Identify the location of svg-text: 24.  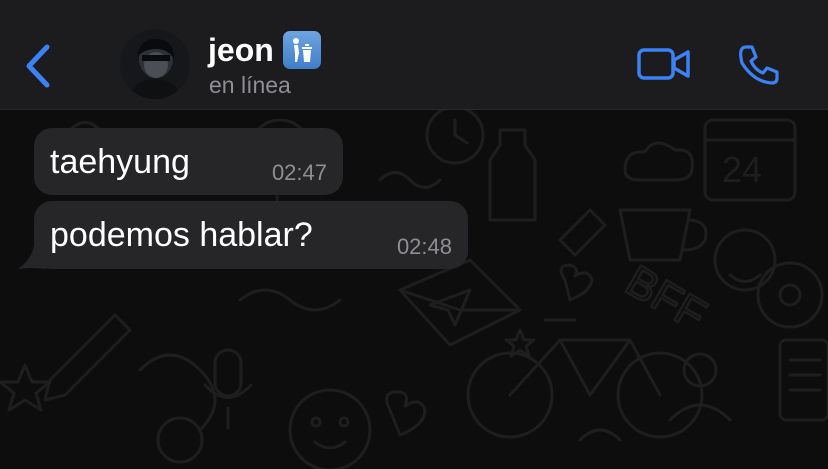
(742, 169).